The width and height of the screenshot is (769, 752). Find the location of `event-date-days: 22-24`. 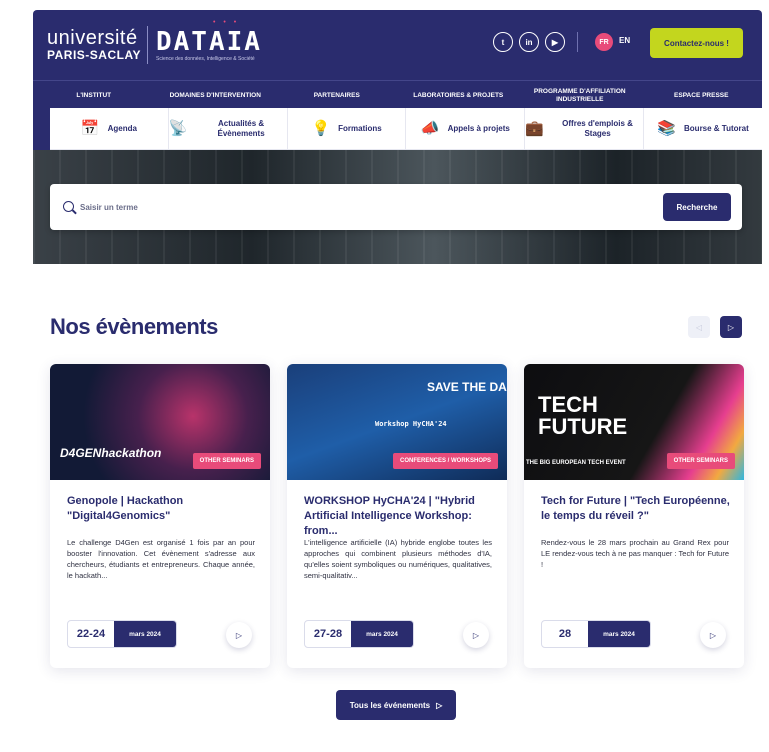

event-date-days: 22-24 is located at coordinates (91, 634).